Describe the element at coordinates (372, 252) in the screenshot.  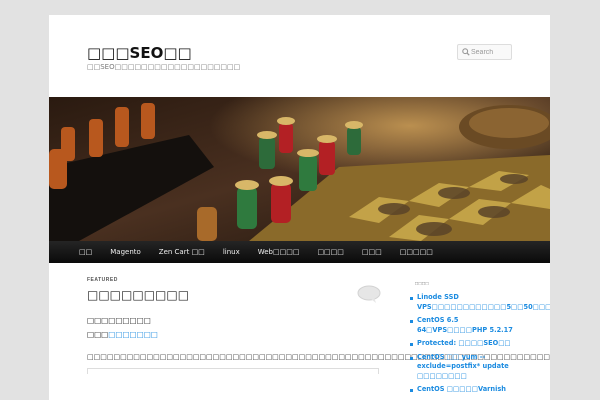
I see `nav-item-7: □□□` at that location.